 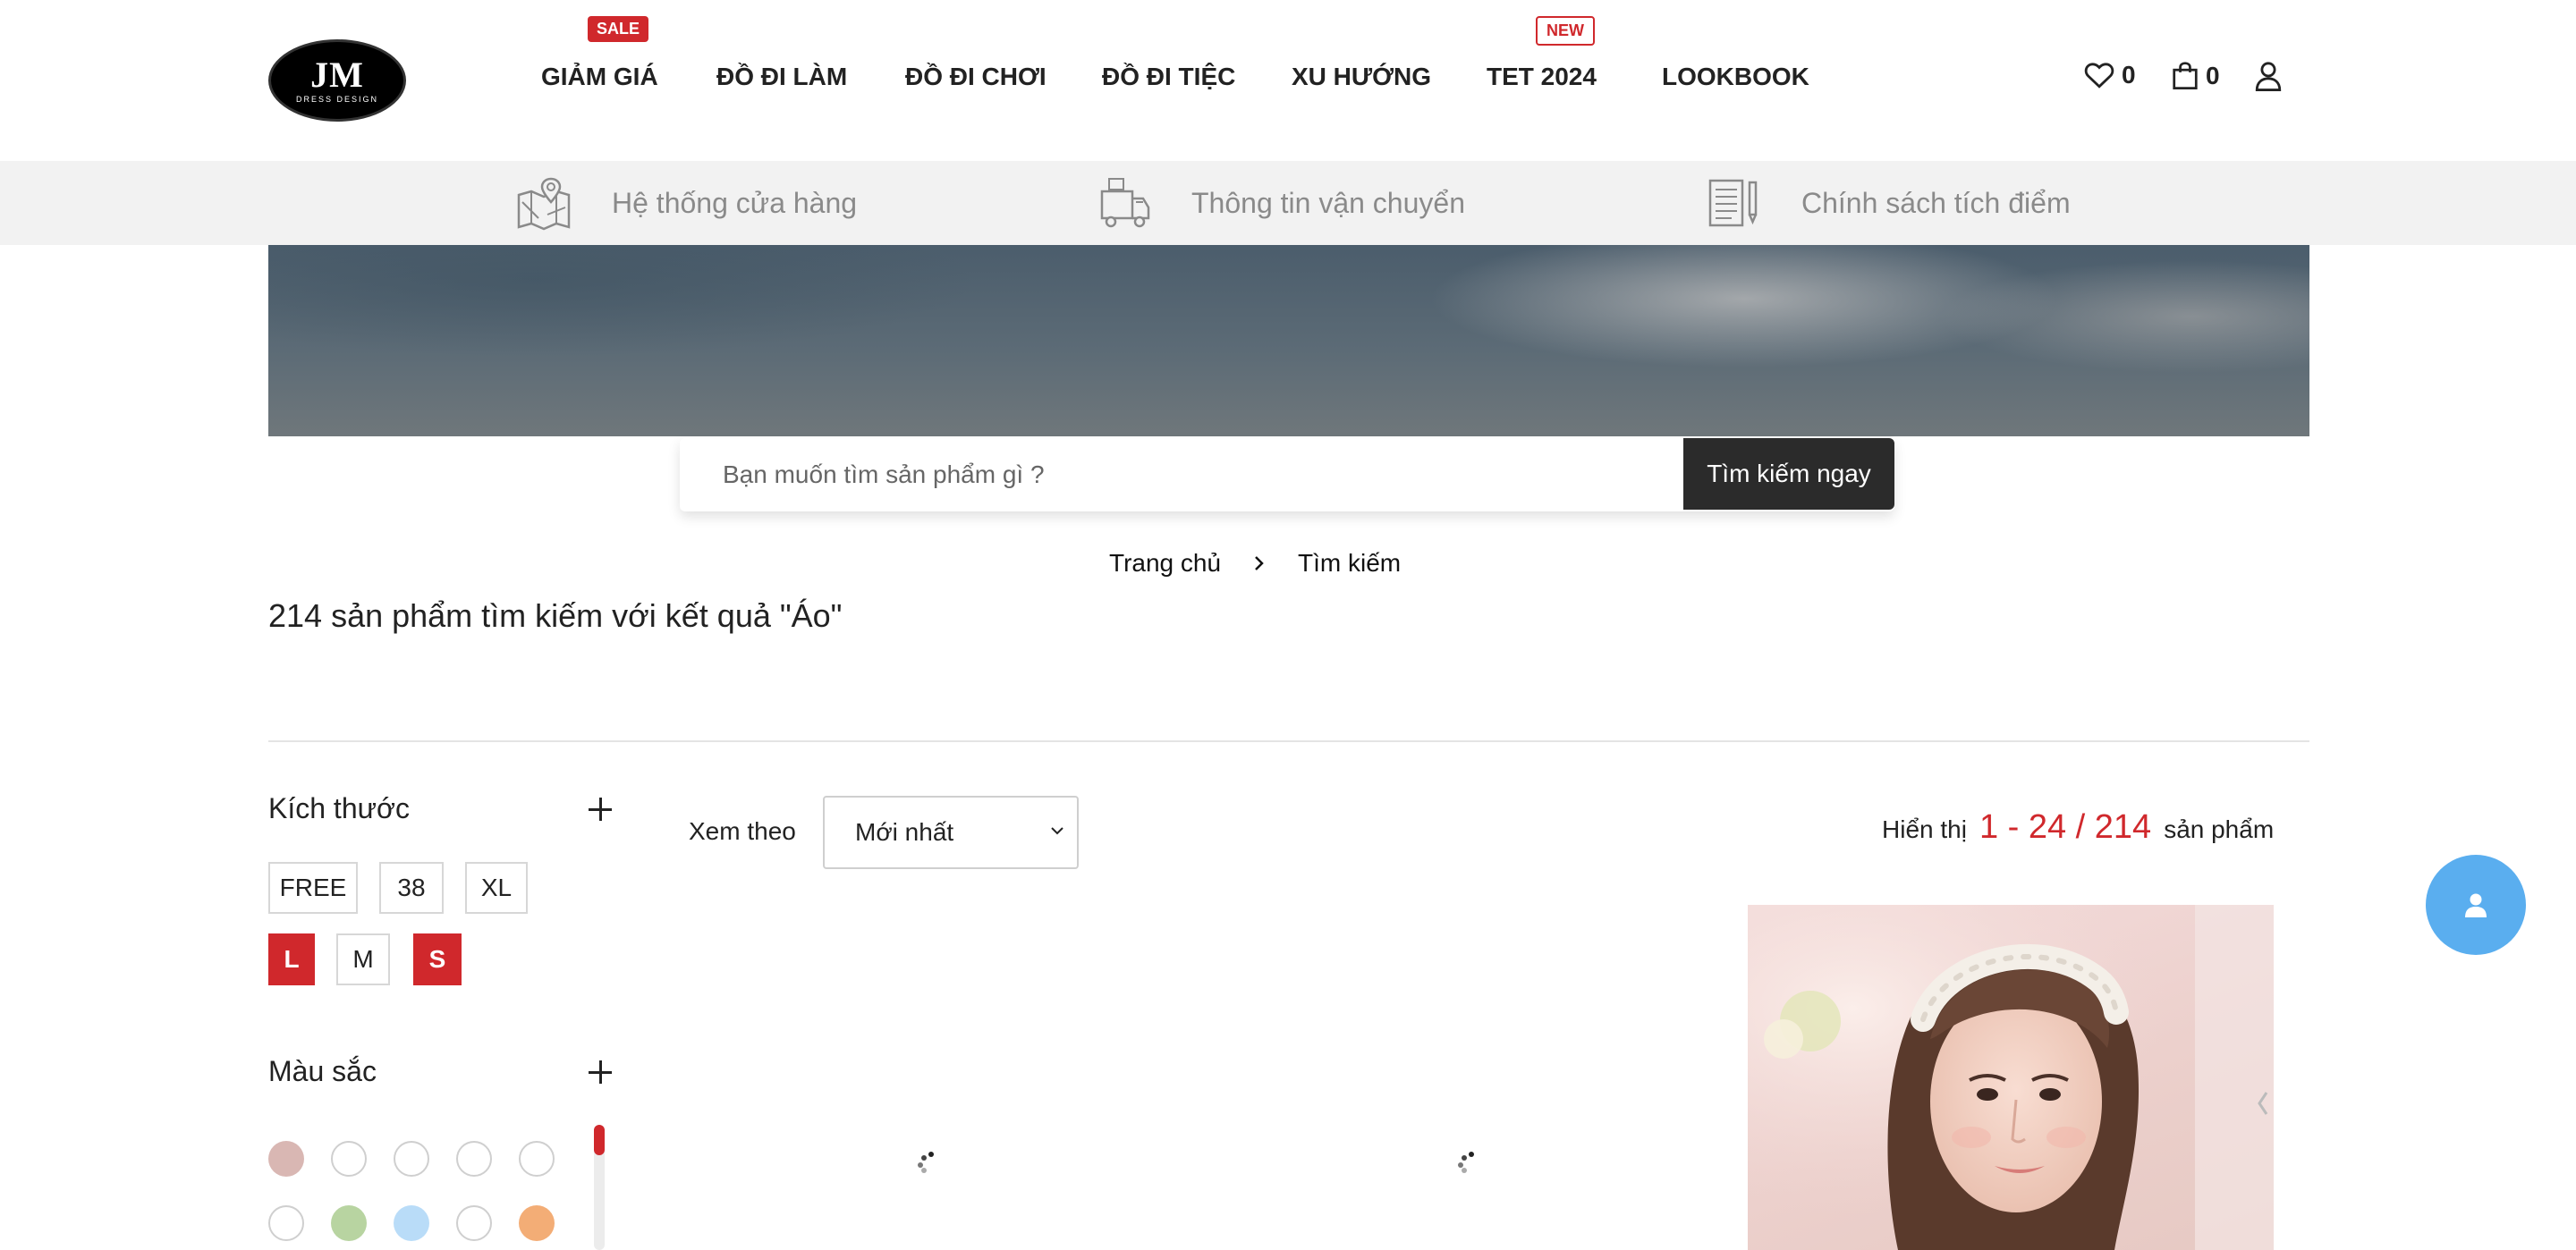 What do you see at coordinates (440, 1071) in the screenshot?
I see `color-filter-toggle: Màu sắc` at bounding box center [440, 1071].